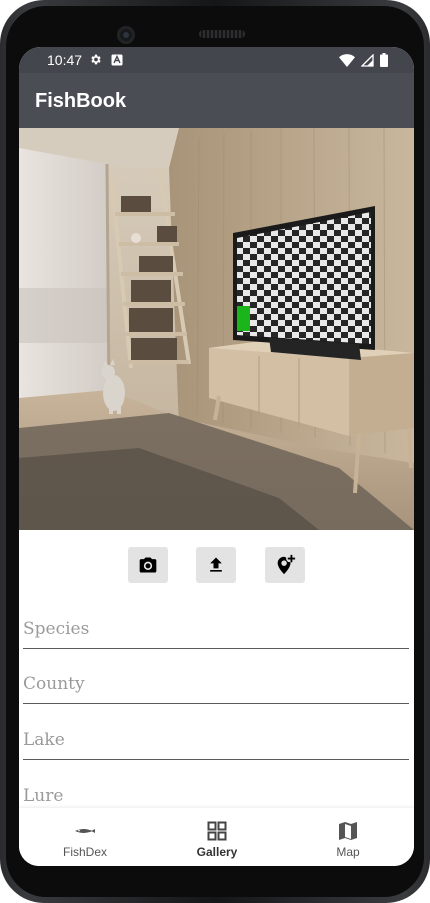 Image resolution: width=430 pixels, height=903 pixels. I want to click on notification-app-icon, so click(117, 59).